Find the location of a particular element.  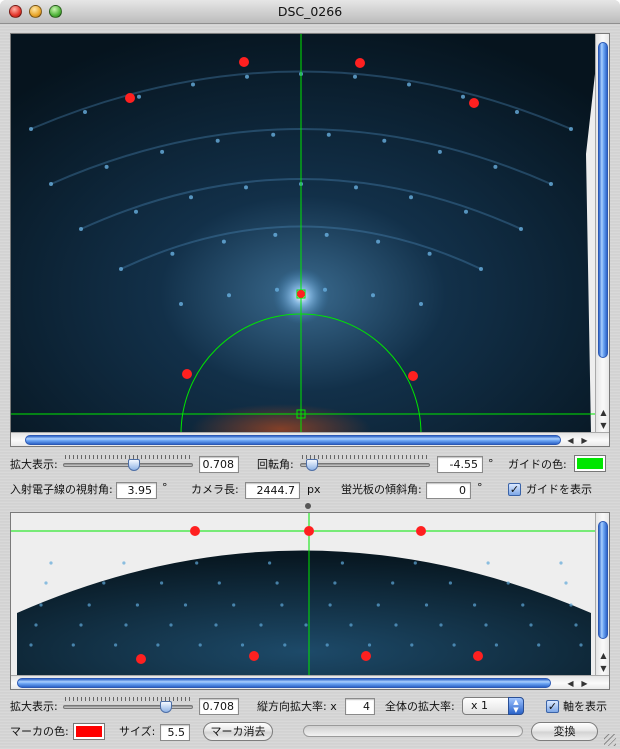

show-guide-checkbox: ✓ is located at coordinates (514, 489).